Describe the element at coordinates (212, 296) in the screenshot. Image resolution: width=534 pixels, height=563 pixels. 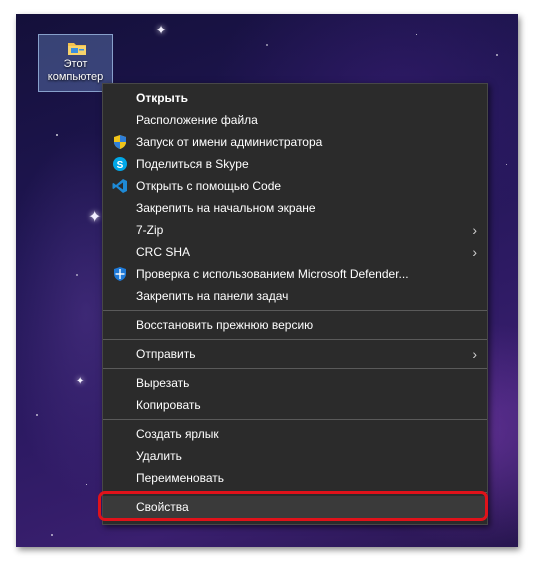
I see `menu-item-label: Закрепить на панели задач` at that location.